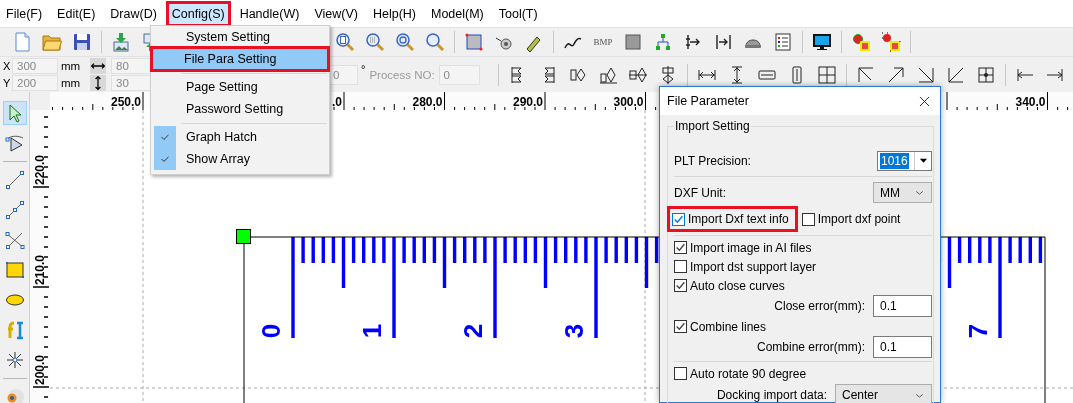 The image size is (1073, 403). I want to click on ruler-number: 1, so click(372, 331).